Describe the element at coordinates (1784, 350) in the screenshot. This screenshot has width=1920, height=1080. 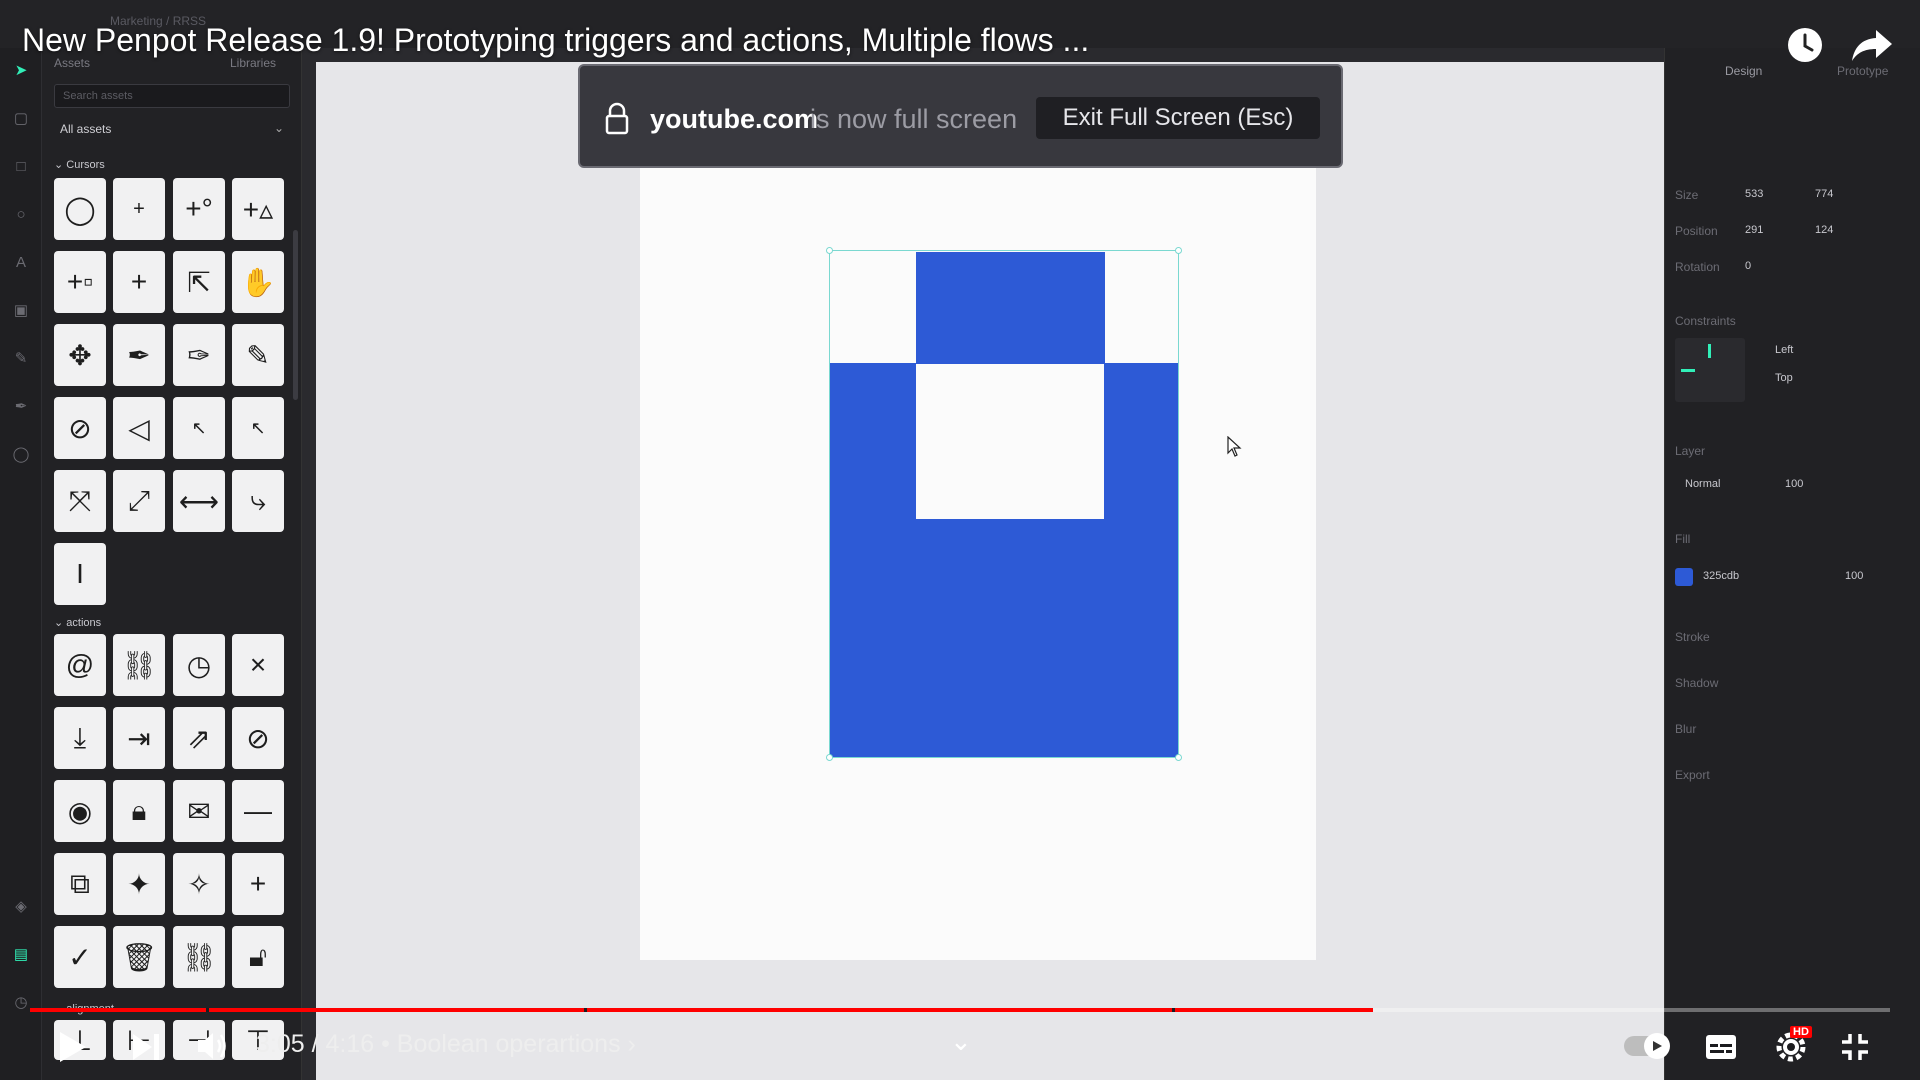
I see `constraint-horizontal-select: Left` at that location.